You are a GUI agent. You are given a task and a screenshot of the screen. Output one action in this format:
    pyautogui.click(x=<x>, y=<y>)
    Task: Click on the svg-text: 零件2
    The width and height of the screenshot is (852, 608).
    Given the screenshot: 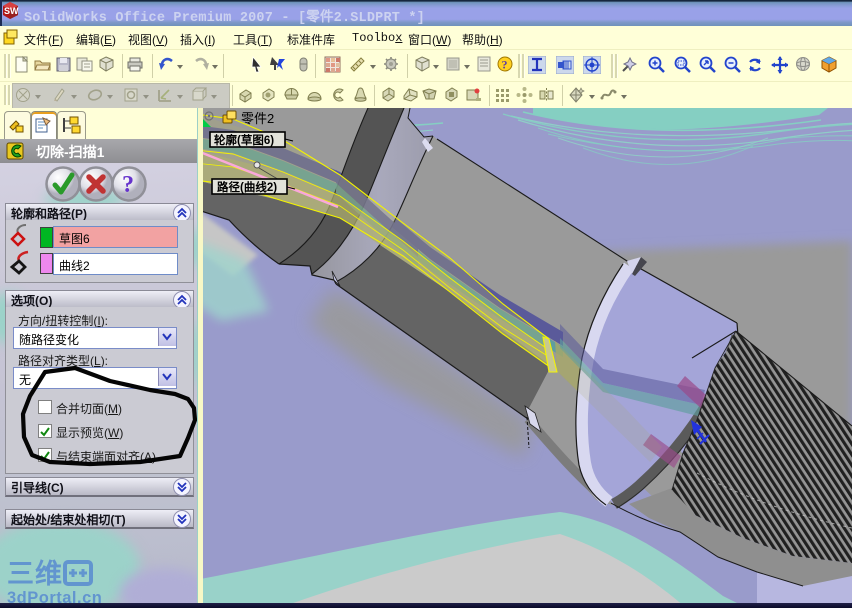 What is the action you would take?
    pyautogui.click(x=257, y=118)
    